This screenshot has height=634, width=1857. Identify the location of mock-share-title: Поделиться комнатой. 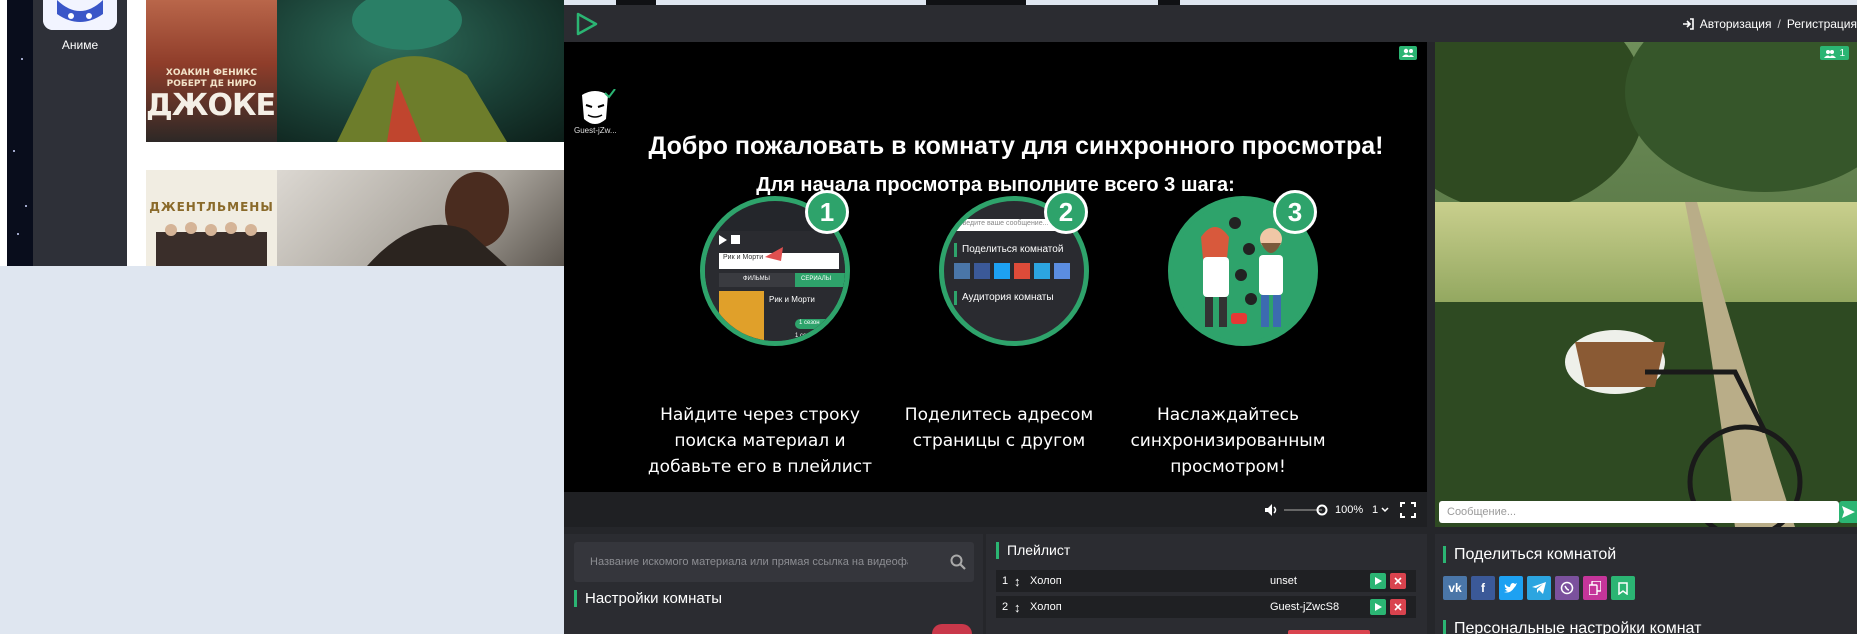
(1013, 249).